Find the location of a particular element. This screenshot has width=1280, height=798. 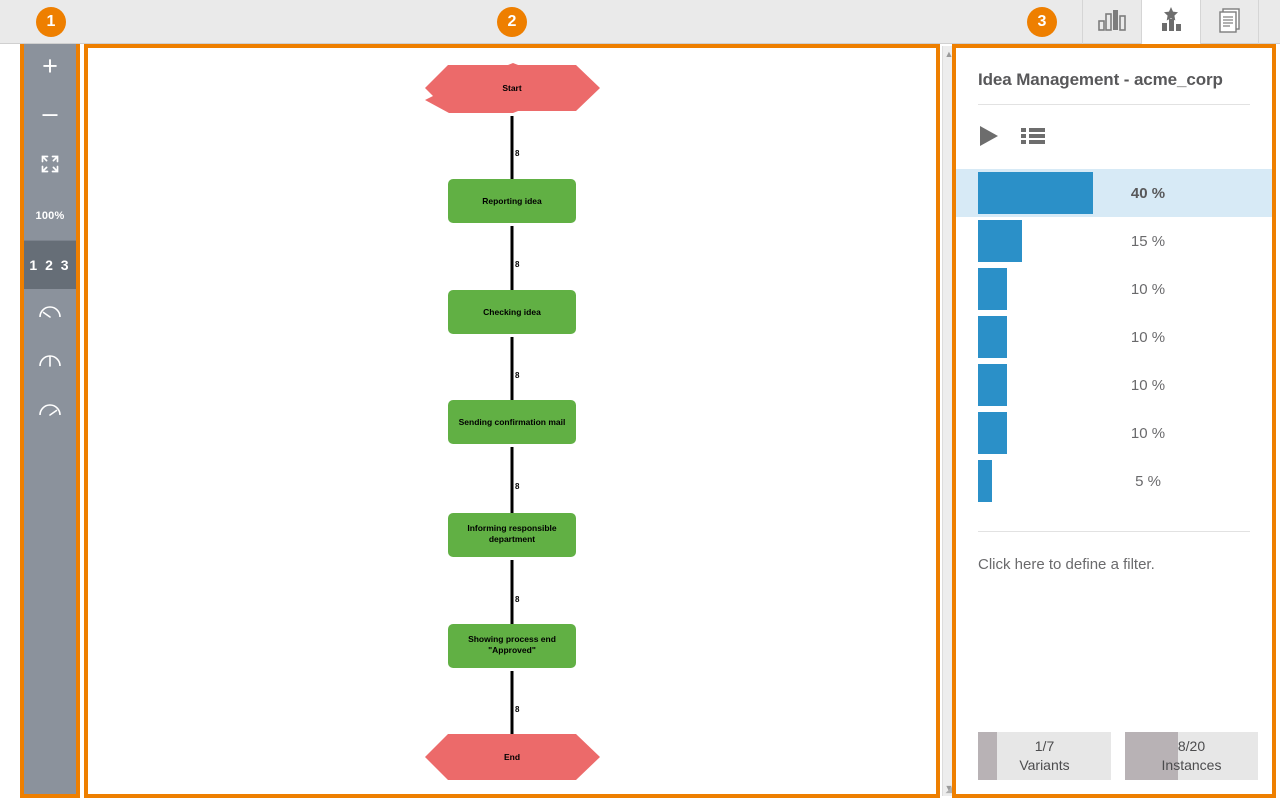

documents-icon is located at coordinates (1230, 22).